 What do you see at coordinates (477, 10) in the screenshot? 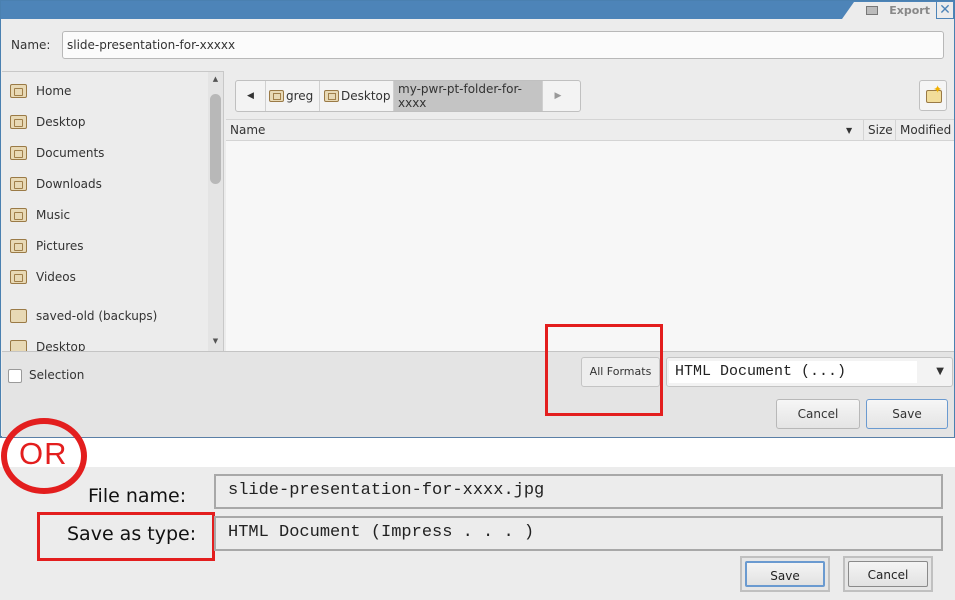
I see `title-bar` at bounding box center [477, 10].